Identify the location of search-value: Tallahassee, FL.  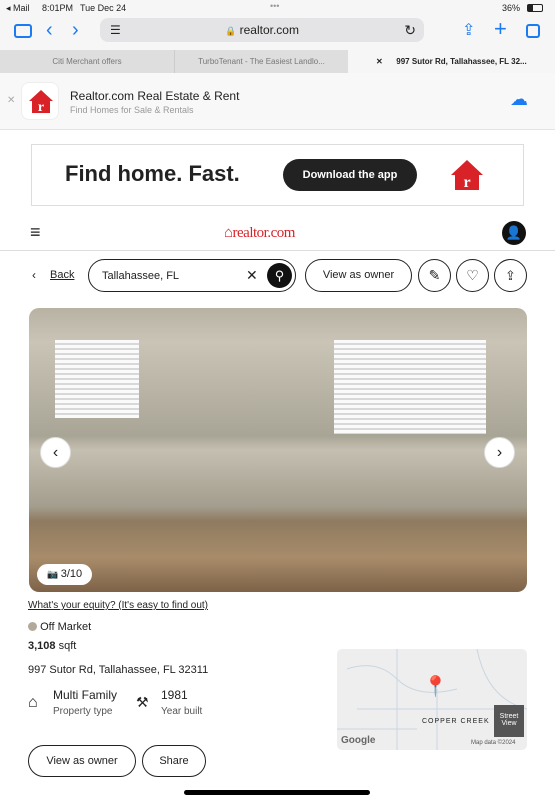
(141, 276).